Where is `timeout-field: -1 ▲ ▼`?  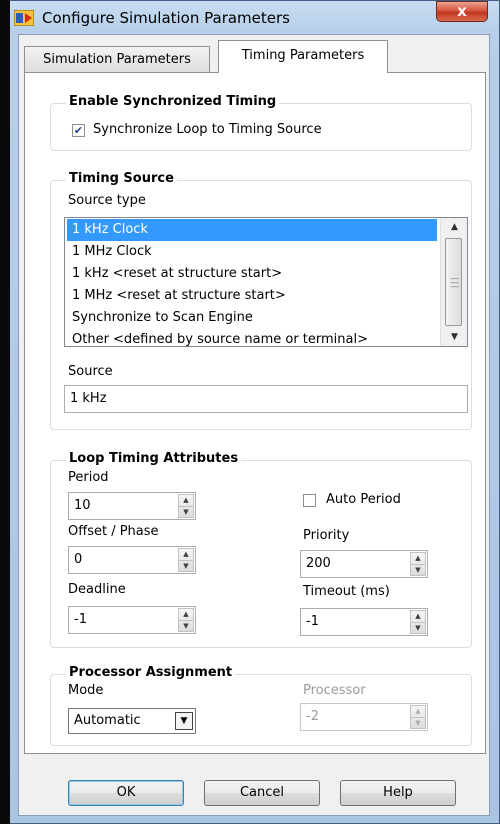 timeout-field: -1 ▲ ▼ is located at coordinates (364, 622).